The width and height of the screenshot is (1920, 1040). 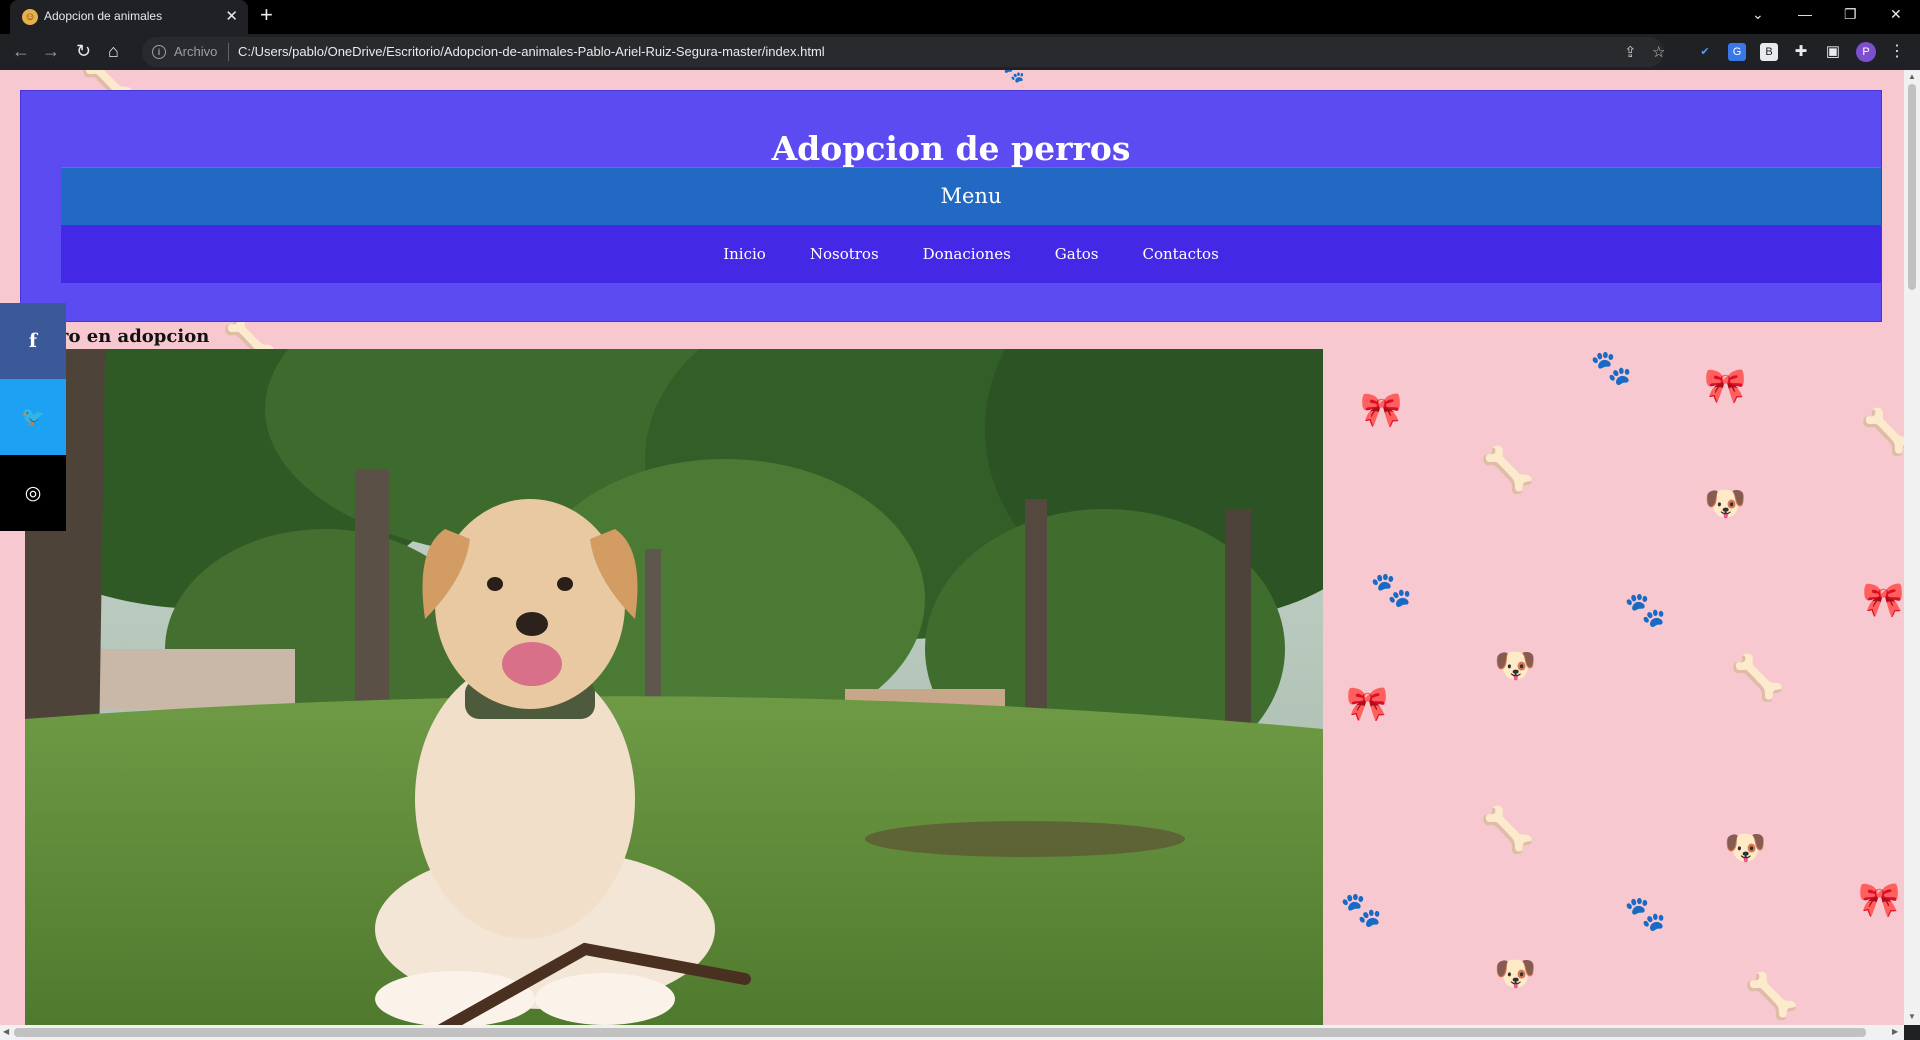 I want to click on home-button: ⌂, so click(x=113, y=51).